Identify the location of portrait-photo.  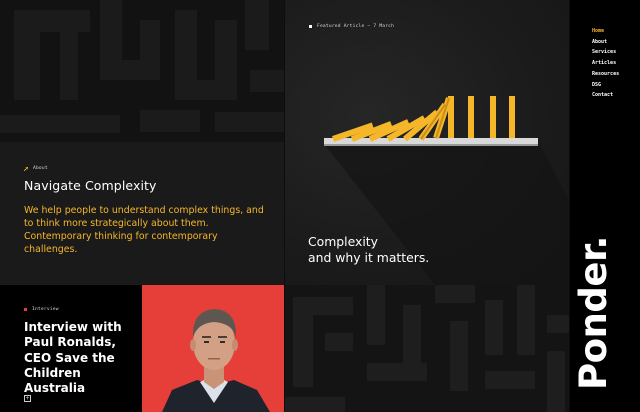
(213, 348).